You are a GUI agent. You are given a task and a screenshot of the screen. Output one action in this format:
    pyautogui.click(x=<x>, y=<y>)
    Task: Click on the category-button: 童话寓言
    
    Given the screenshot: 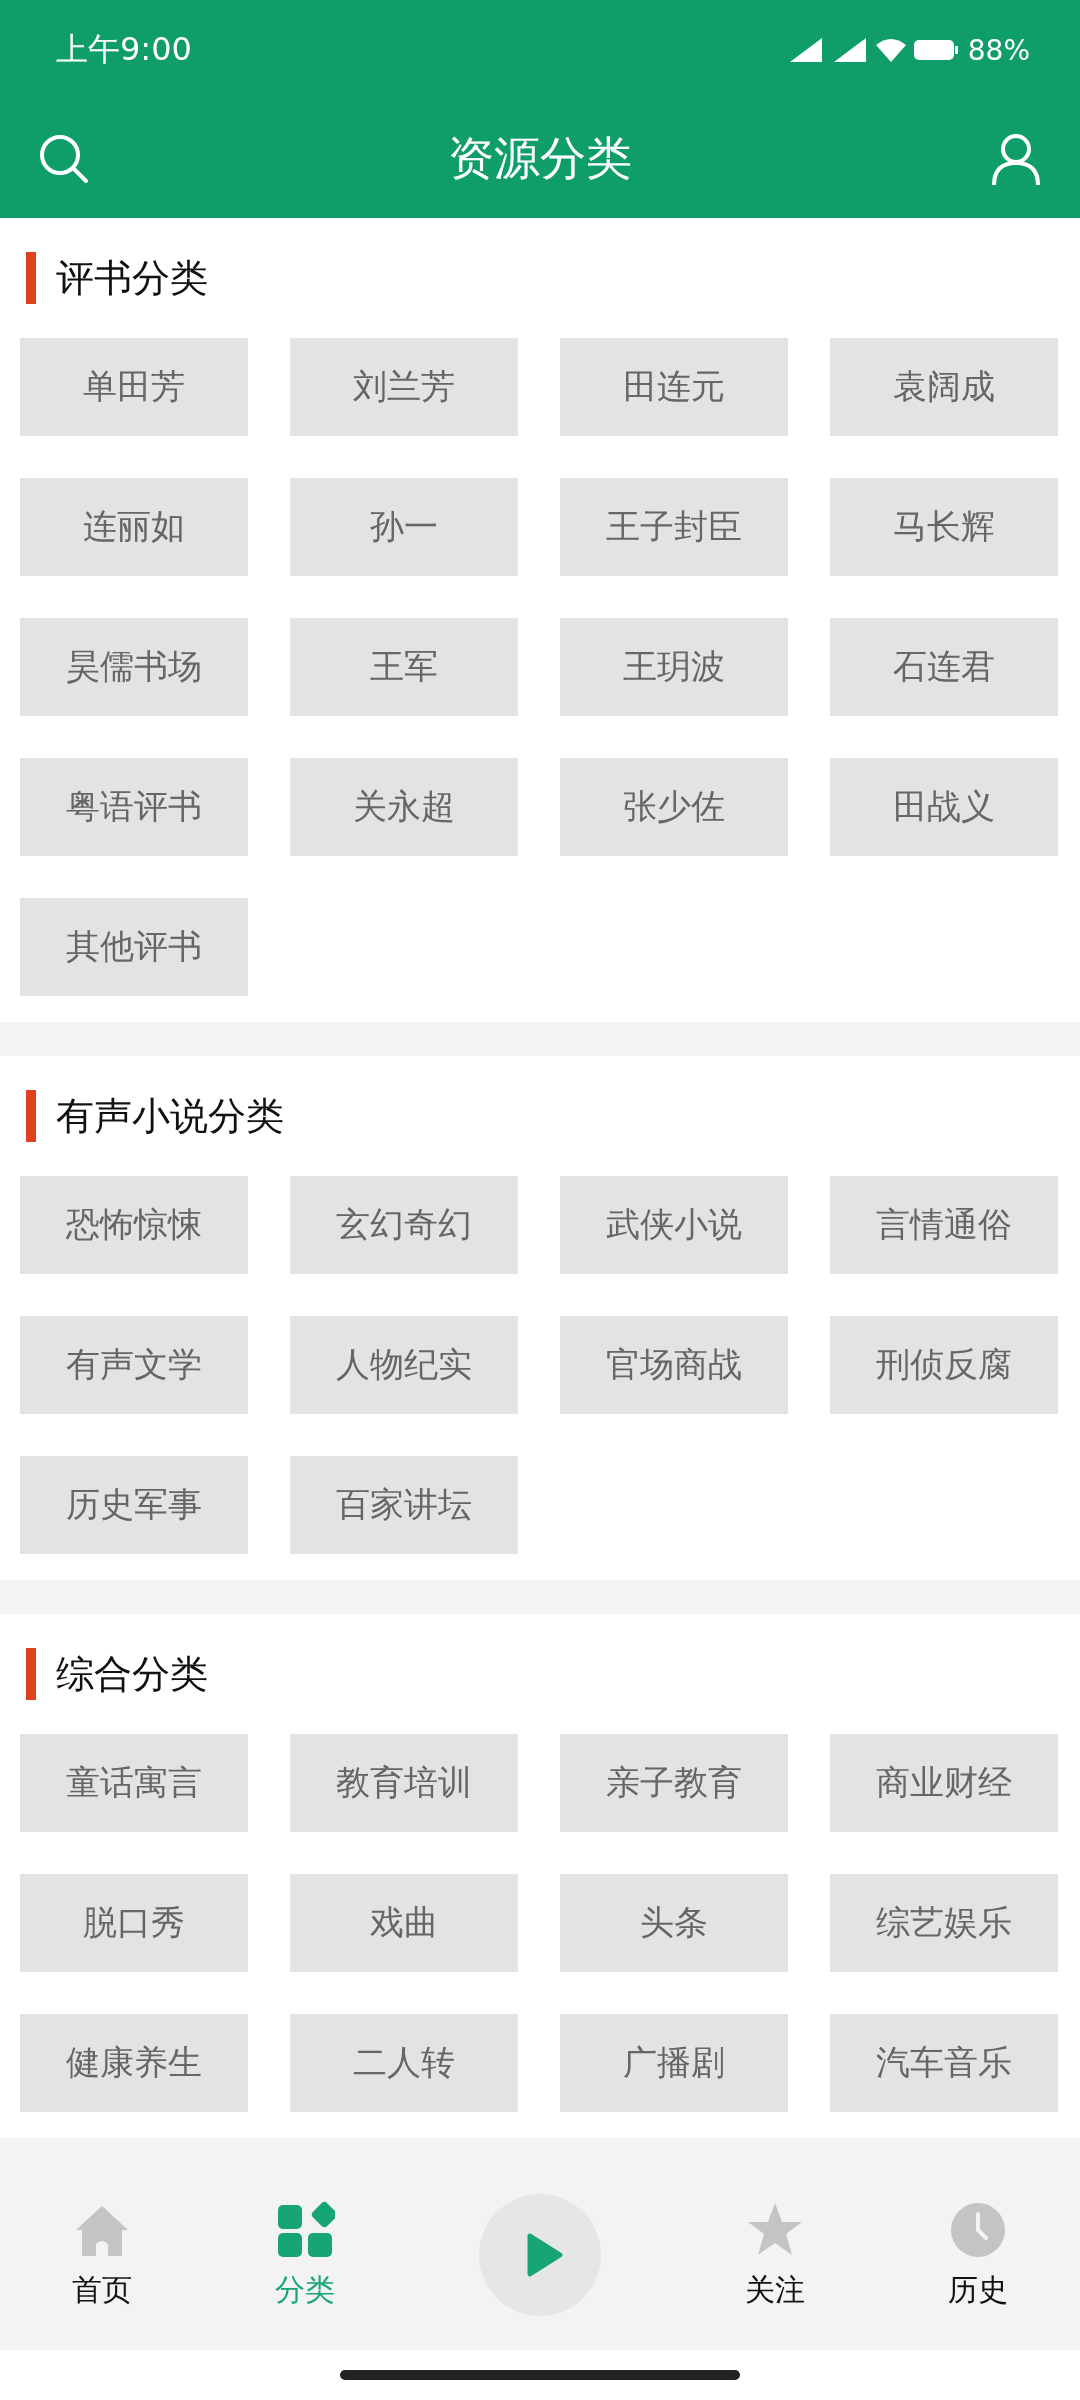 What is the action you would take?
    pyautogui.click(x=134, y=1783)
    